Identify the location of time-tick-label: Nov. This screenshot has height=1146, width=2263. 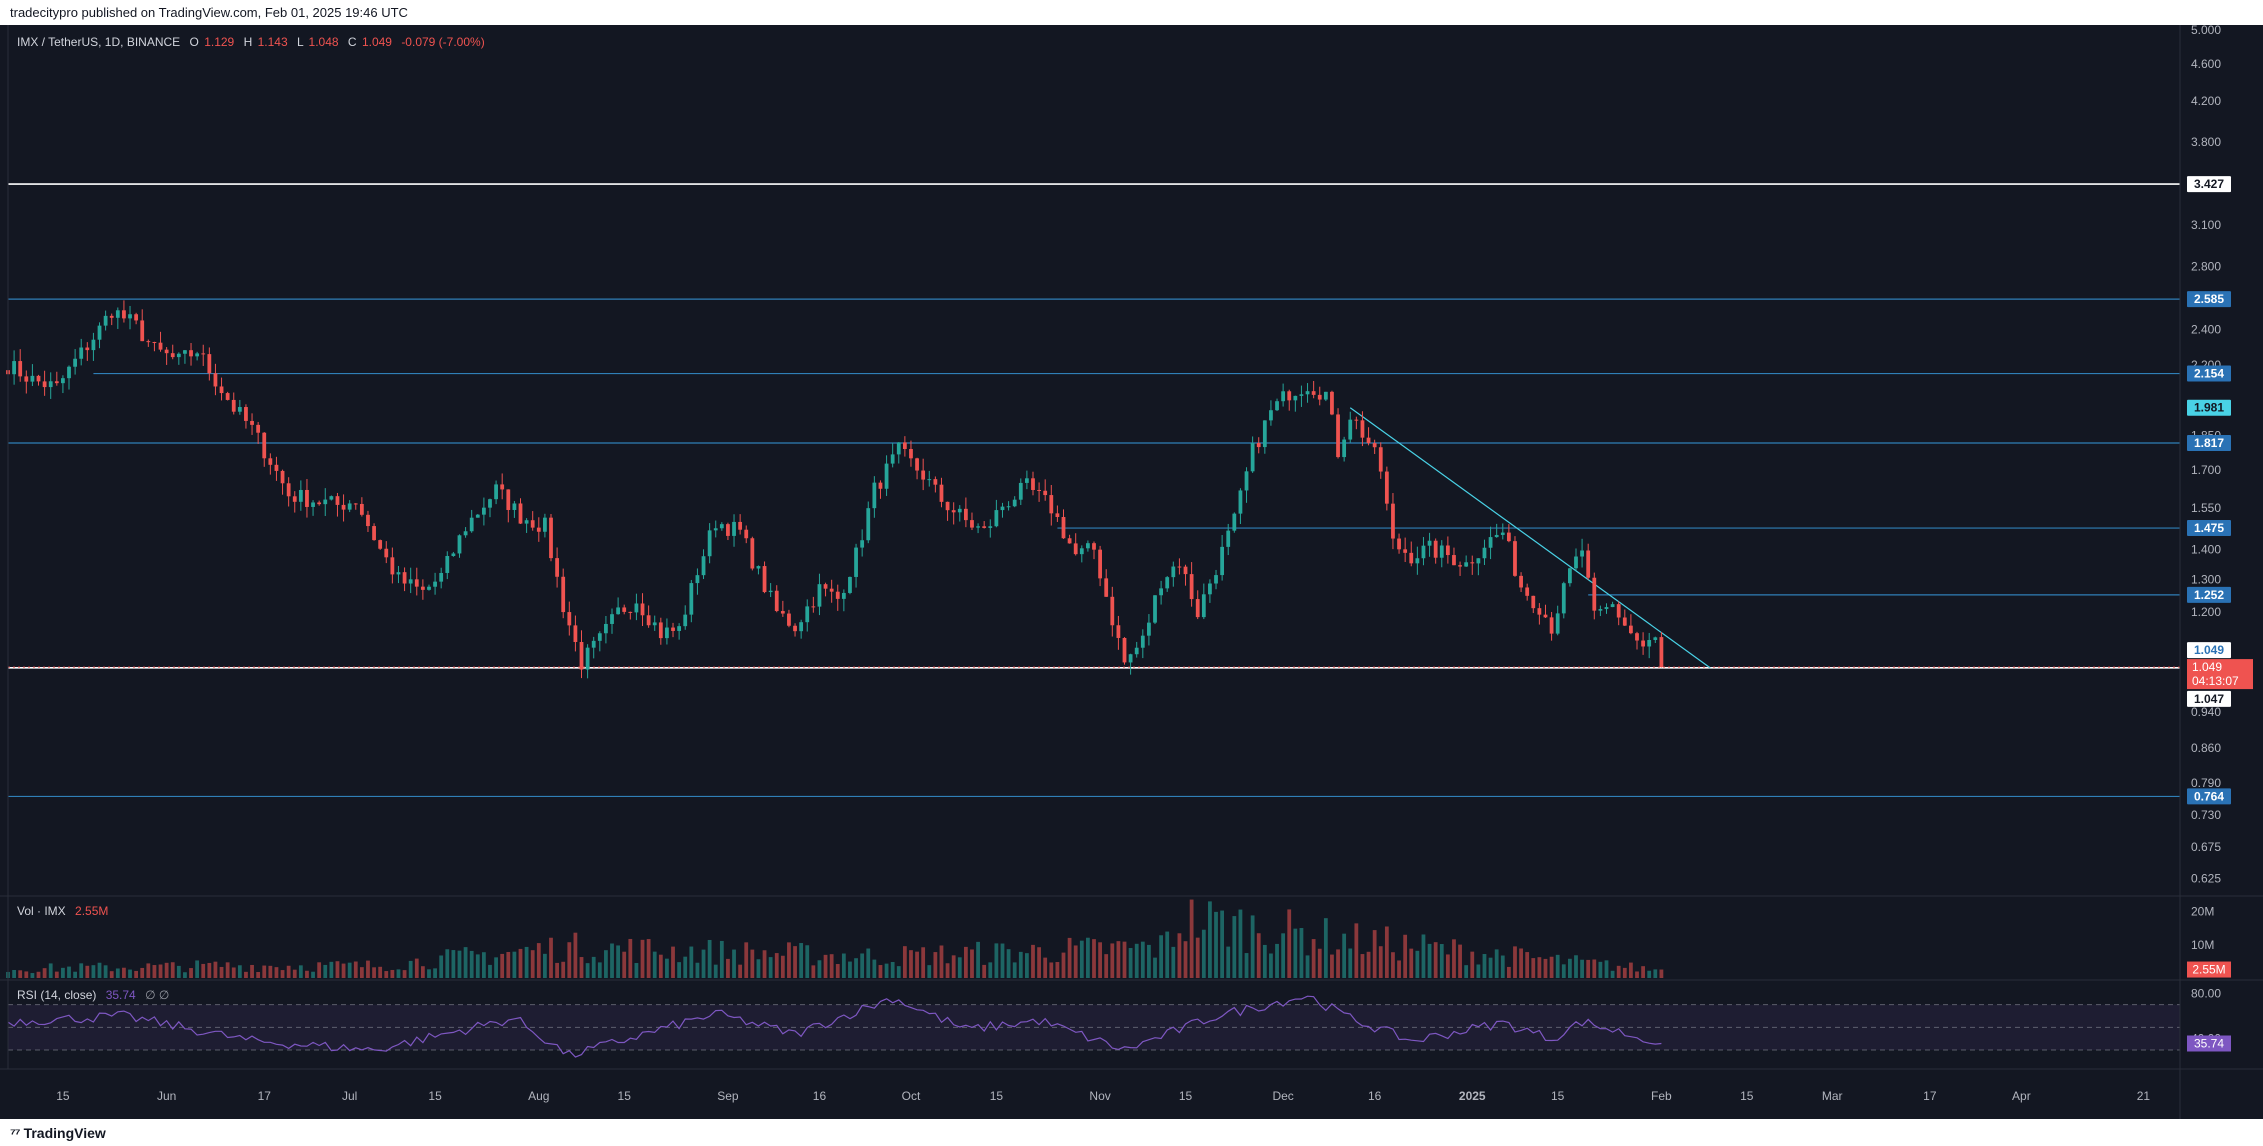
(1099, 1096).